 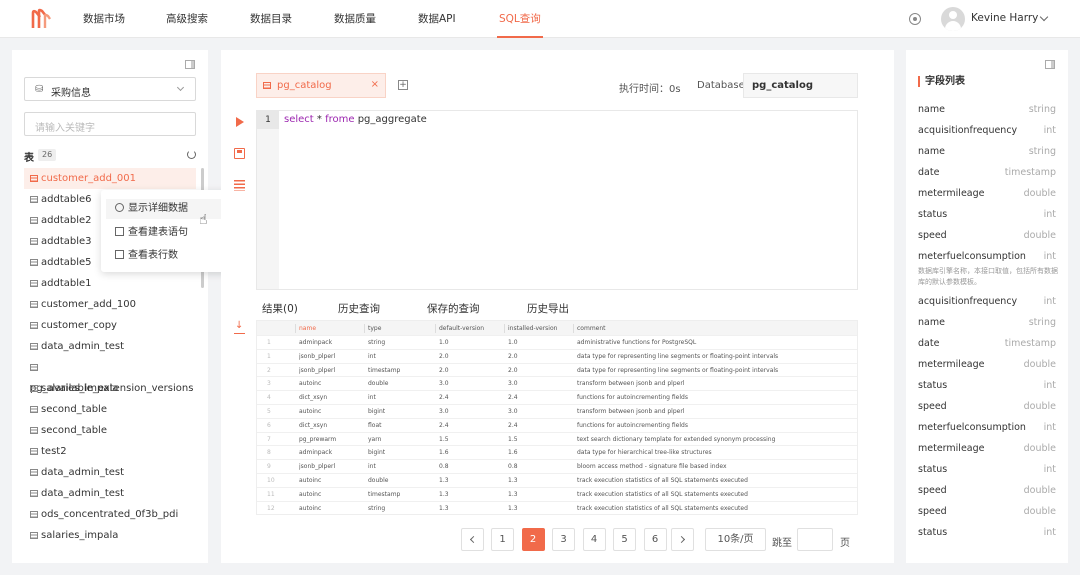 I want to click on nav-data-market: 数据市场, so click(x=104, y=19).